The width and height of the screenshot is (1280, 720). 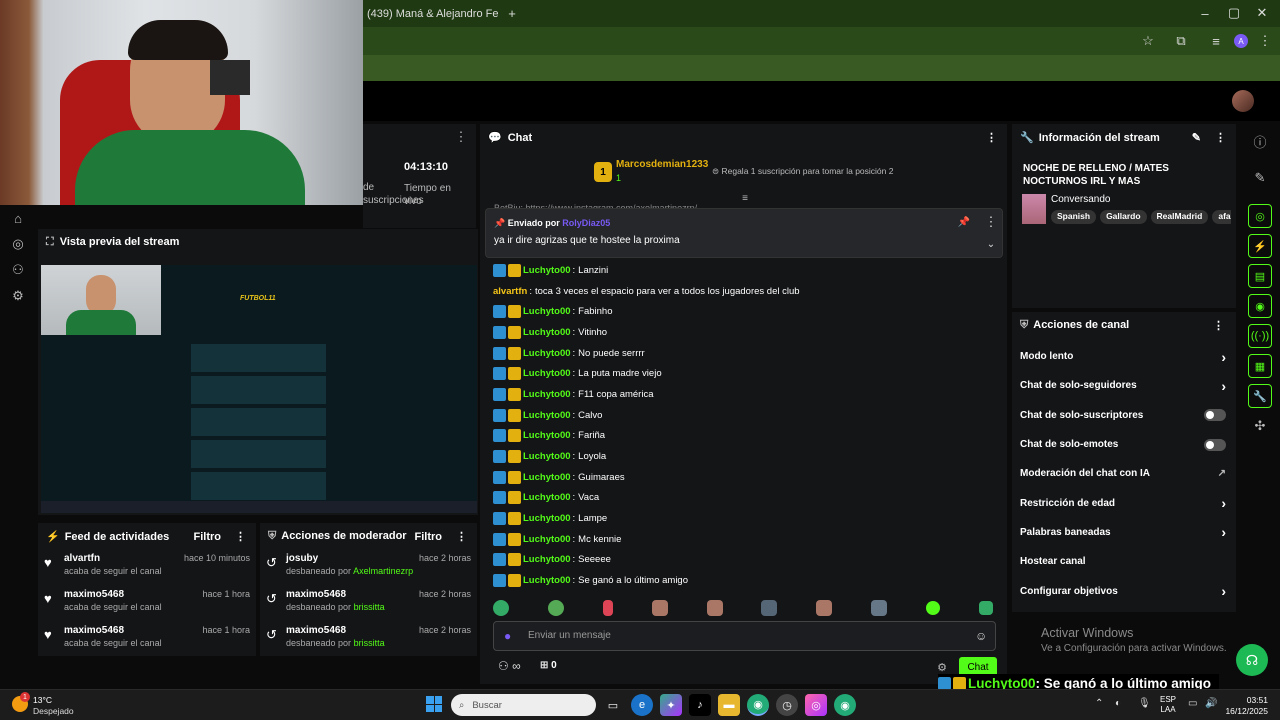 I want to click on top-gifter-name: Marcosdemian1233, so click(x=662, y=164).